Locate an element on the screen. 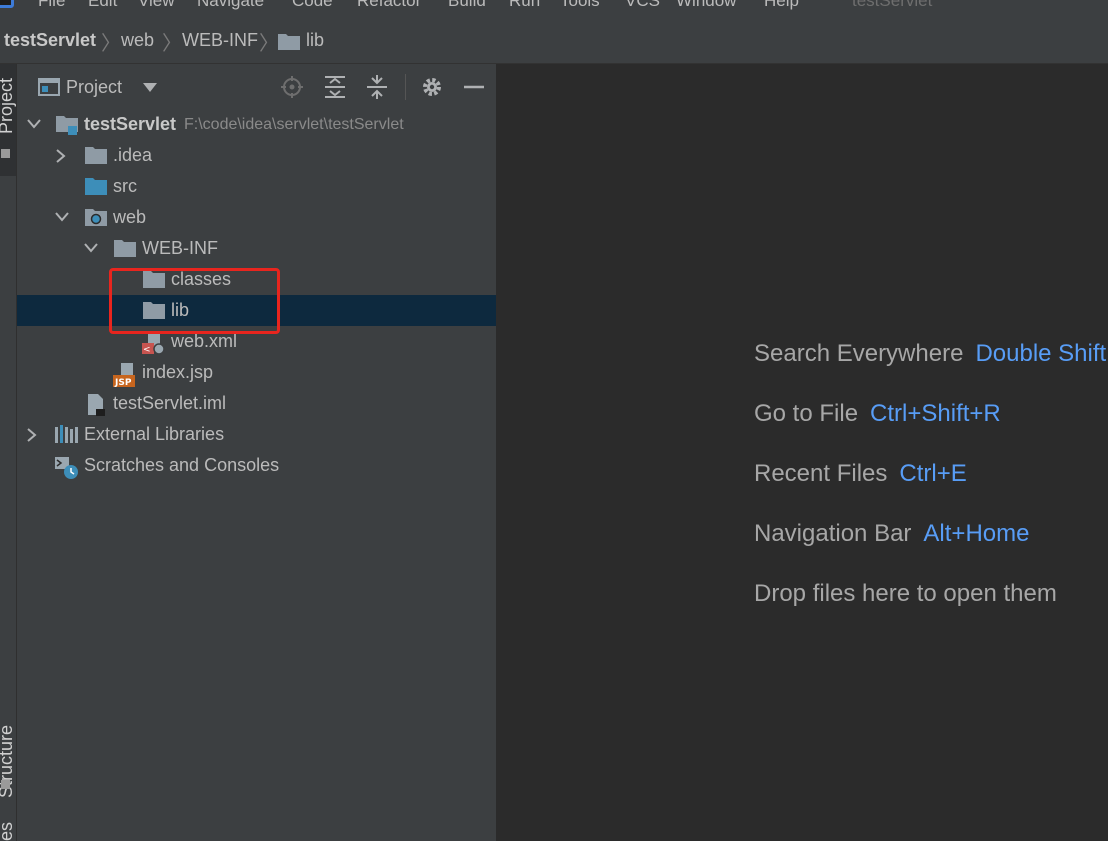  scratches-icon is located at coordinates (66, 468).